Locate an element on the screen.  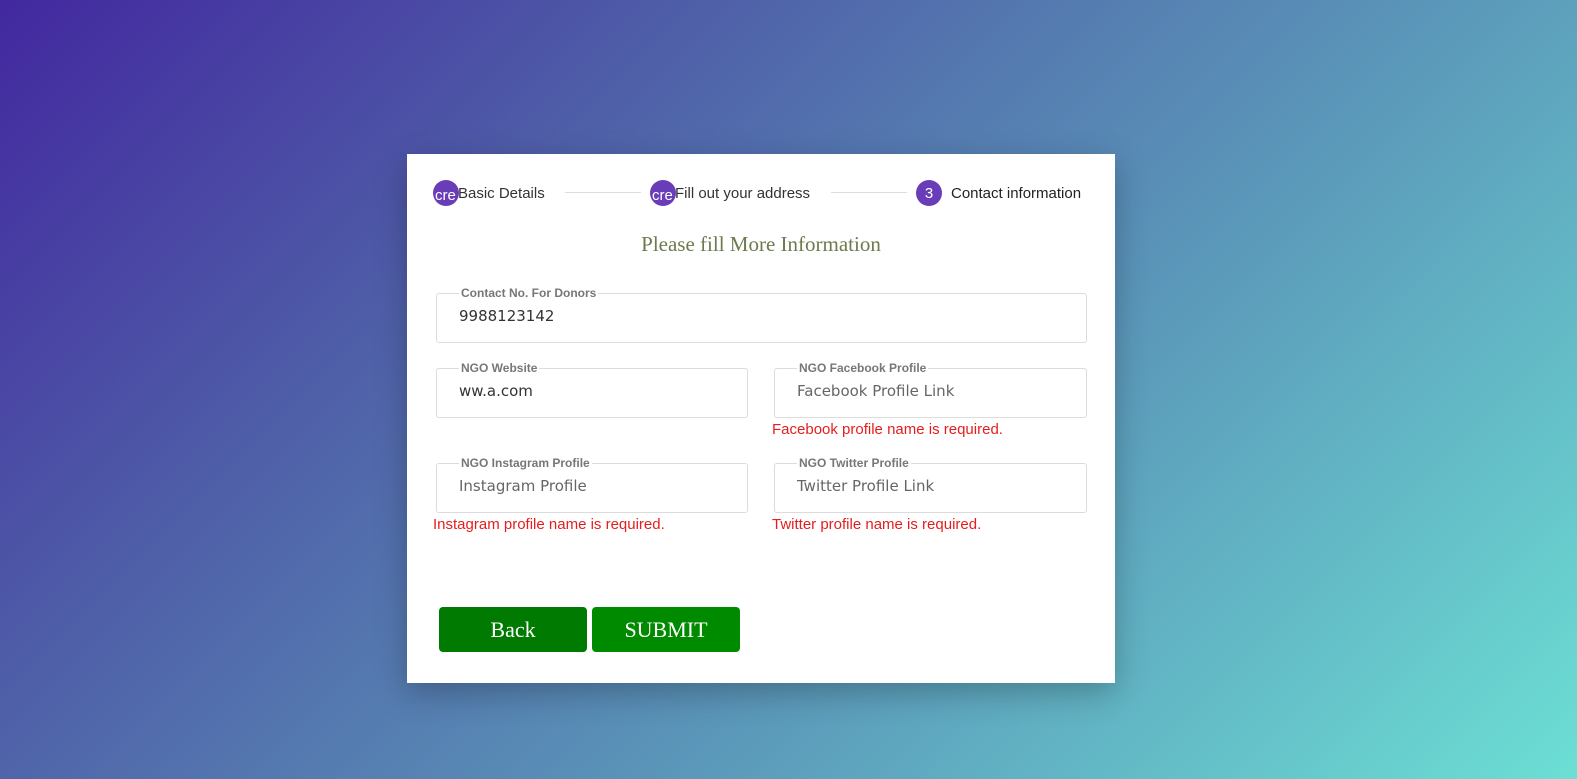
step-address: cre Fill out your address is located at coordinates (730, 193).